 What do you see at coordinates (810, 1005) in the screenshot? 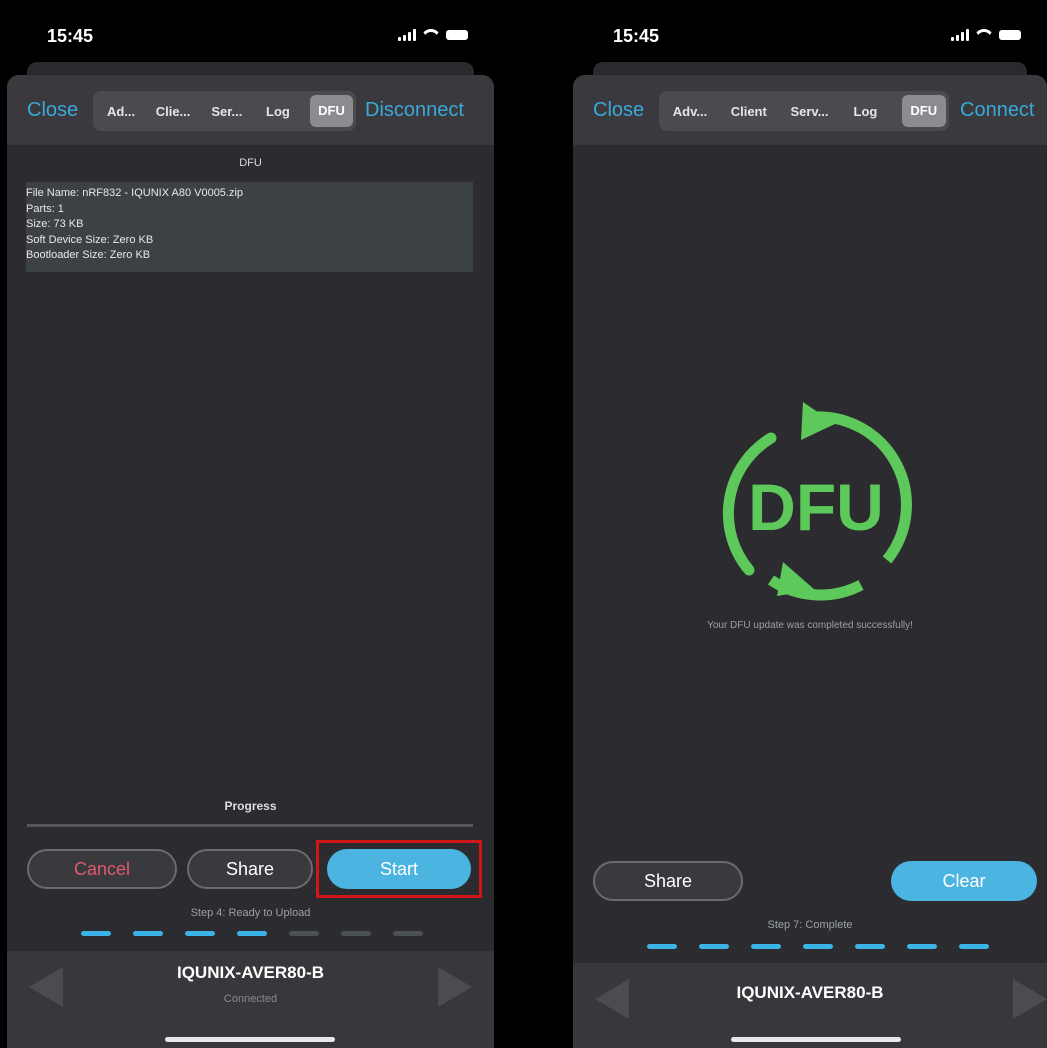
I see `device-footer: IQUNIX-AVER80-B` at bounding box center [810, 1005].